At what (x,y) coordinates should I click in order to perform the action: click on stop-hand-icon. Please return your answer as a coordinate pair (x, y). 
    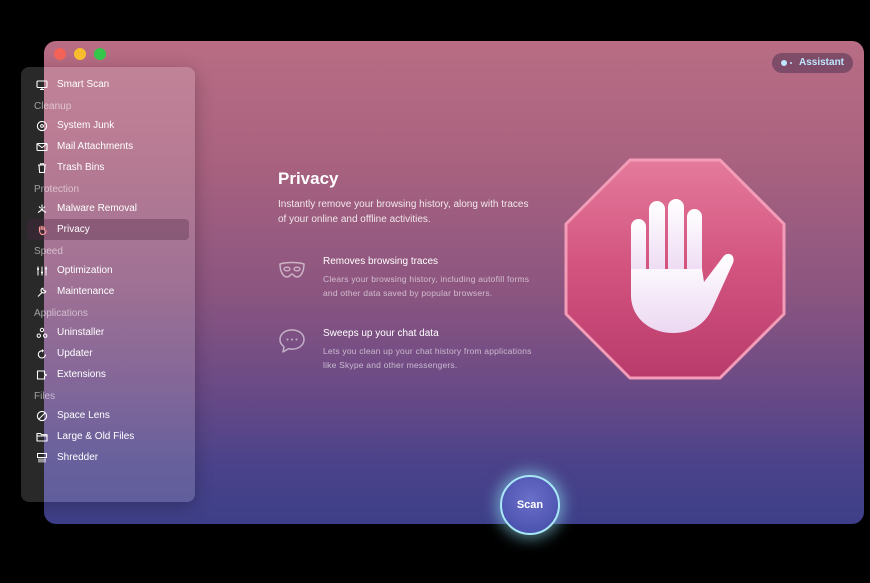
    Looking at the image, I should click on (675, 269).